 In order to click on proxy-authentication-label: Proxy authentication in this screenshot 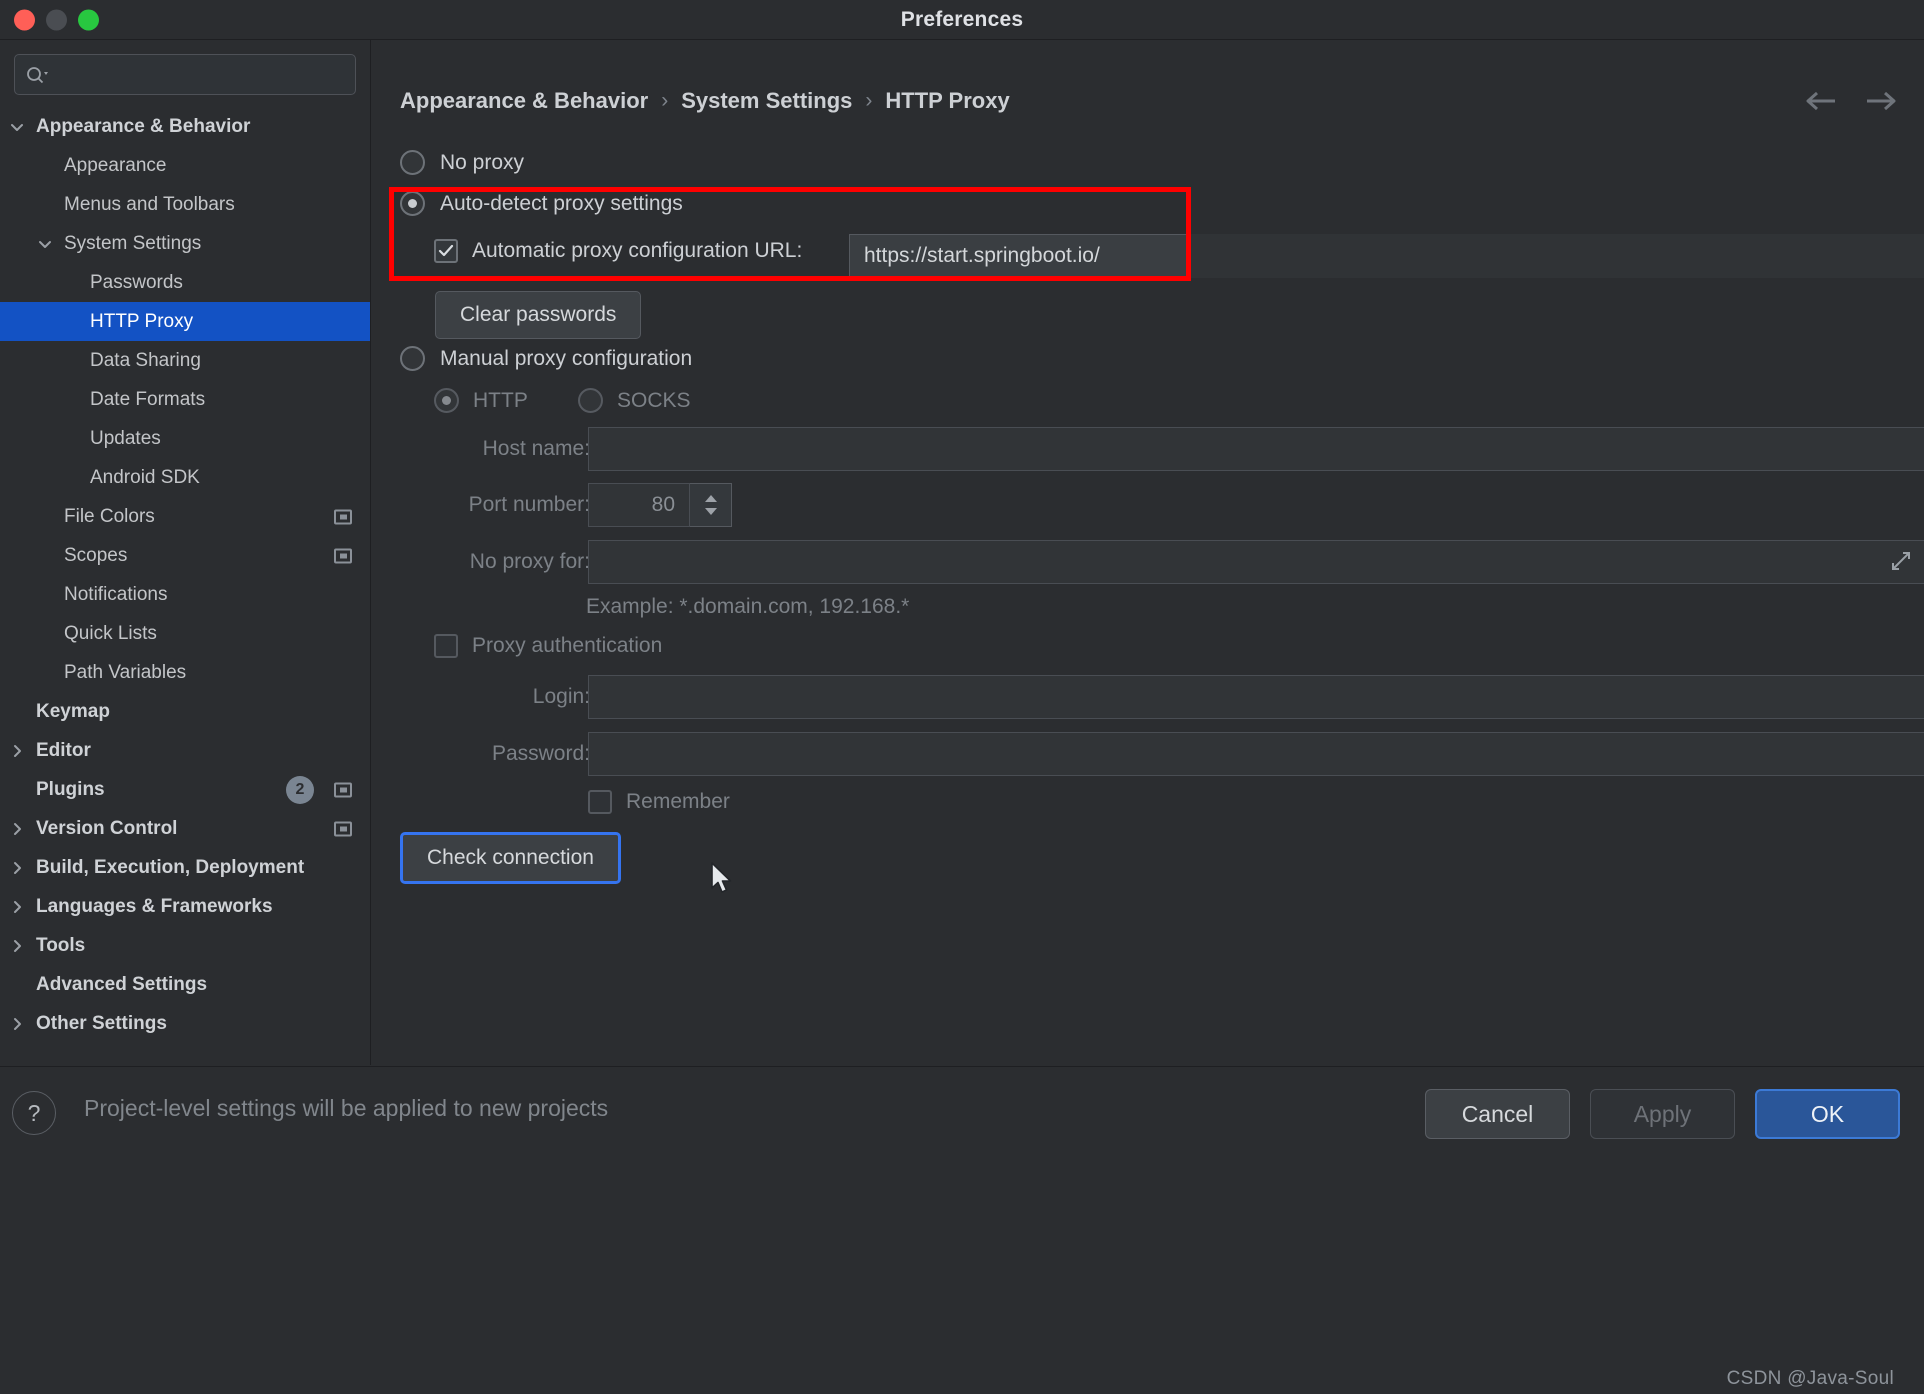, I will do `click(567, 645)`.